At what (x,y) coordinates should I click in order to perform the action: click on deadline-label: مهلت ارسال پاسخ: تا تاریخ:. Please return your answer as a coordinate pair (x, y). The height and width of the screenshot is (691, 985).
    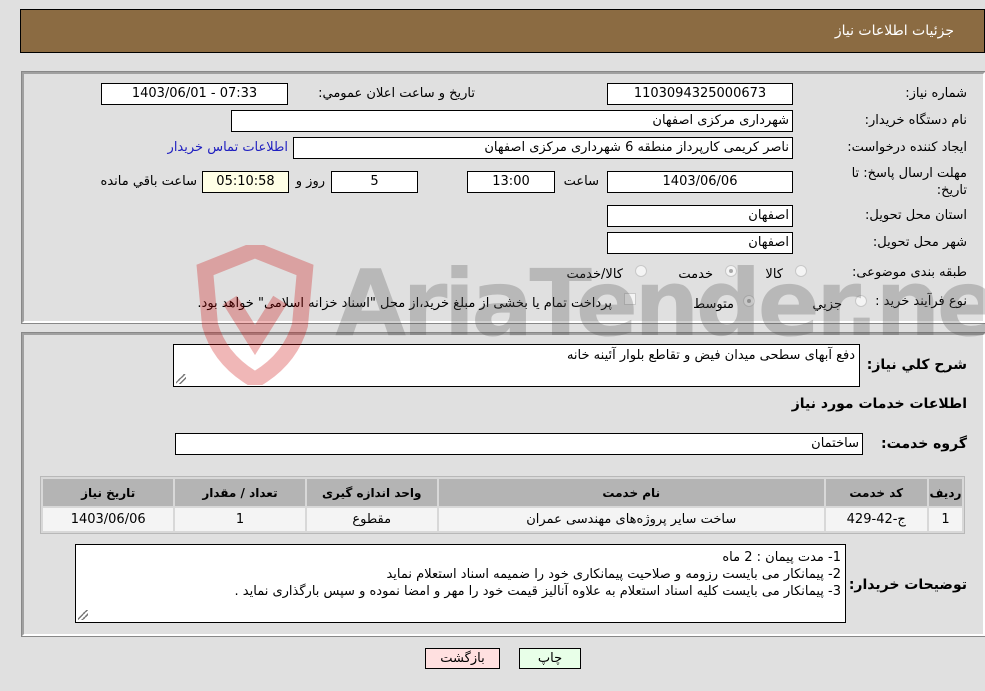
    Looking at the image, I should click on (909, 182).